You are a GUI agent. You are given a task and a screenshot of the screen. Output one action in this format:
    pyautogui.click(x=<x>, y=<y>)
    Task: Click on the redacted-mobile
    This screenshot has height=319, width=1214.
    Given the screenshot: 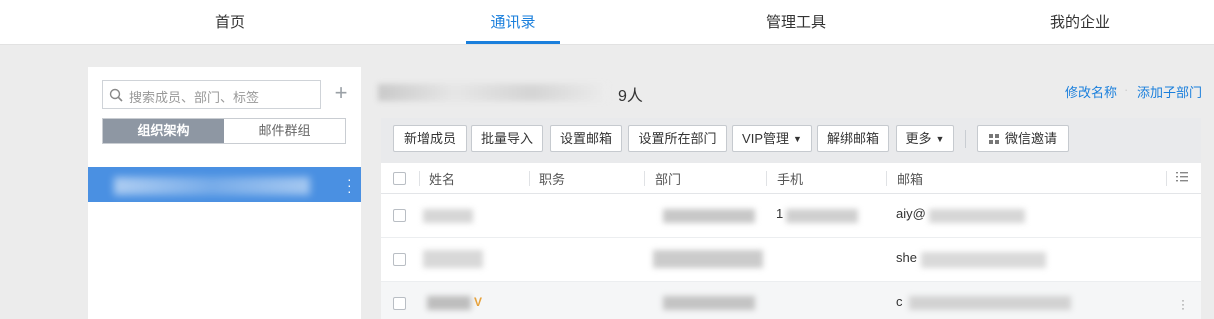 What is the action you would take?
    pyautogui.click(x=822, y=216)
    